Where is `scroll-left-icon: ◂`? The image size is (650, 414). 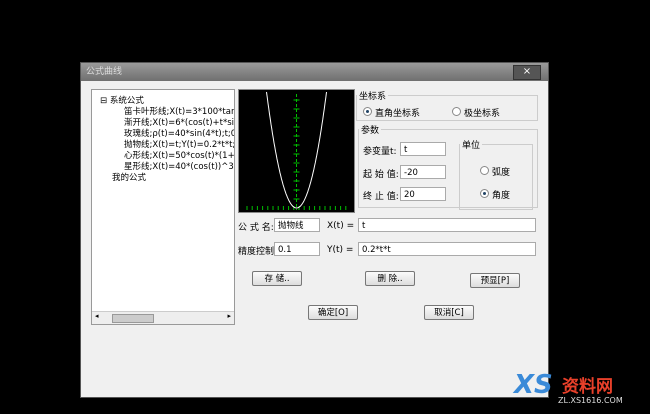 scroll-left-icon: ◂ is located at coordinates (97, 316).